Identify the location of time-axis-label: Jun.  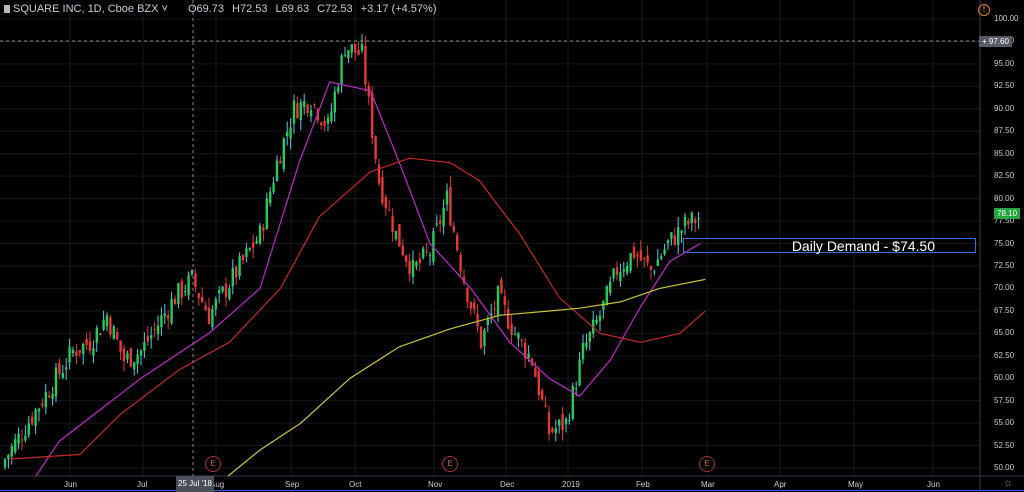
(933, 484).